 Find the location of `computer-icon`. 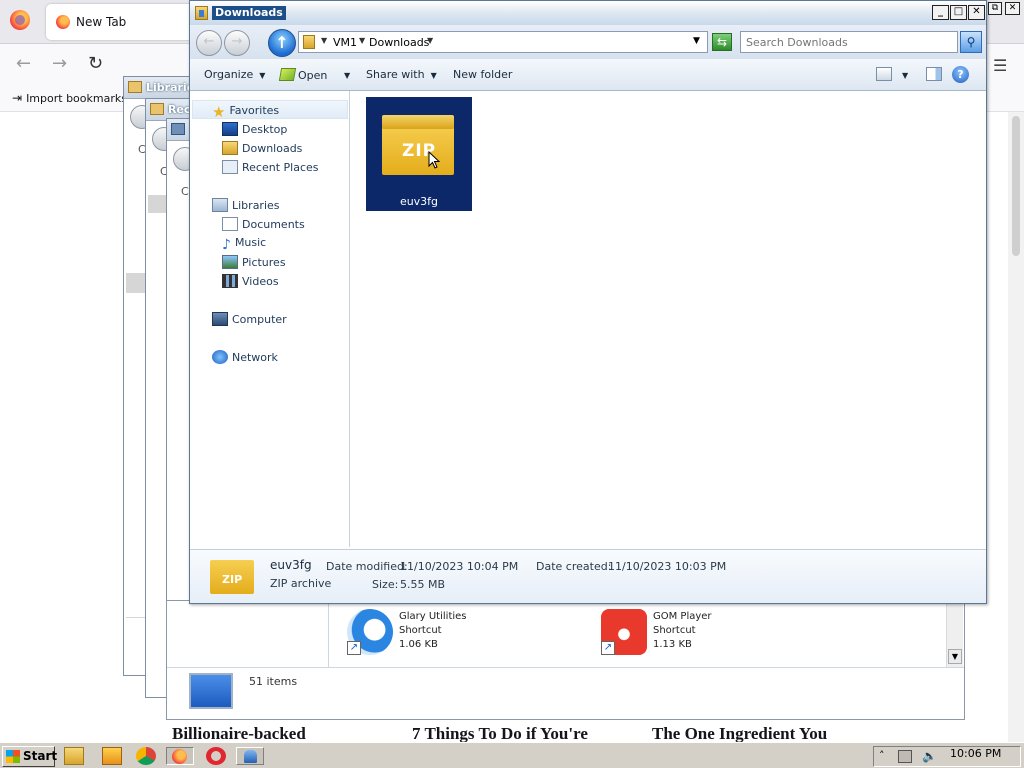

computer-icon is located at coordinates (178, 129).